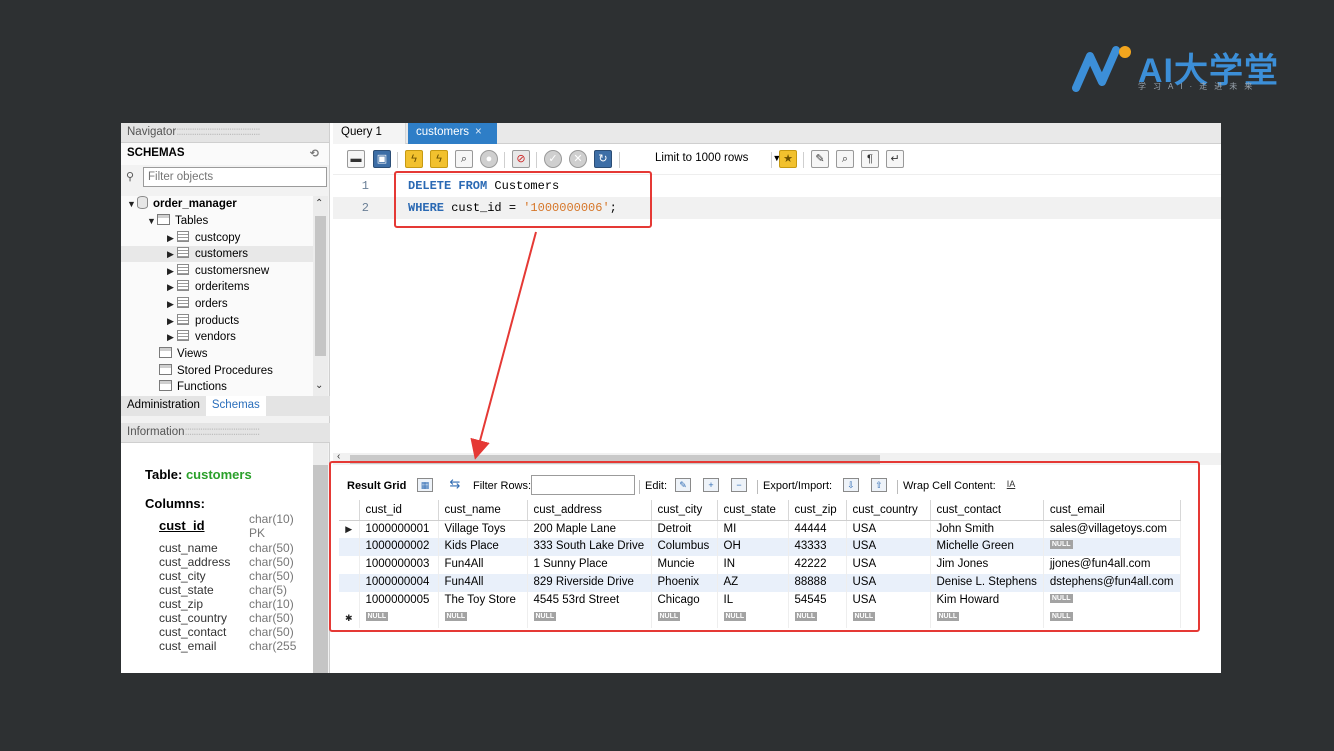 This screenshot has height=751, width=1334. What do you see at coordinates (489, 159) in the screenshot?
I see `stop-icon: ●` at bounding box center [489, 159].